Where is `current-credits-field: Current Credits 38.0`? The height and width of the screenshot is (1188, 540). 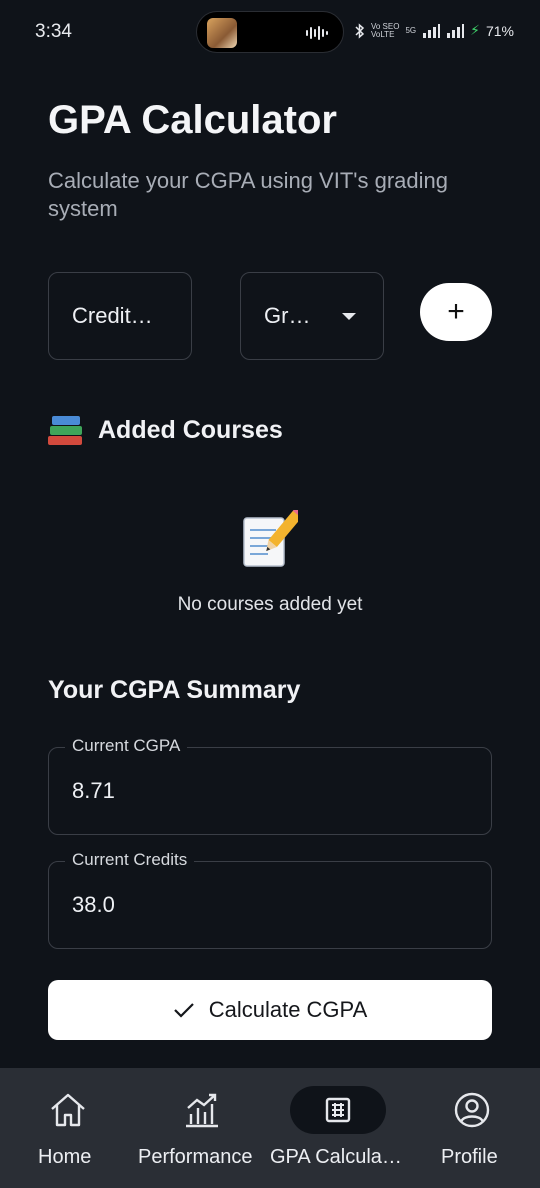
current-credits-field: Current Credits 38.0 is located at coordinates (270, 899).